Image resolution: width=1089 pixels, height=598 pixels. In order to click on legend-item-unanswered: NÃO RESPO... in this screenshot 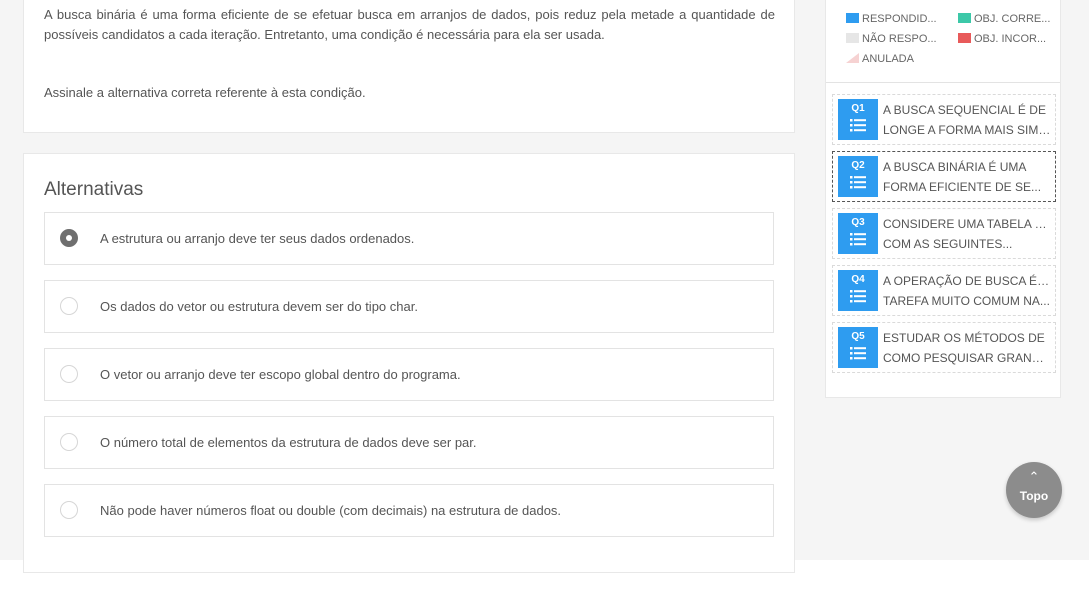, I will do `click(891, 39)`.